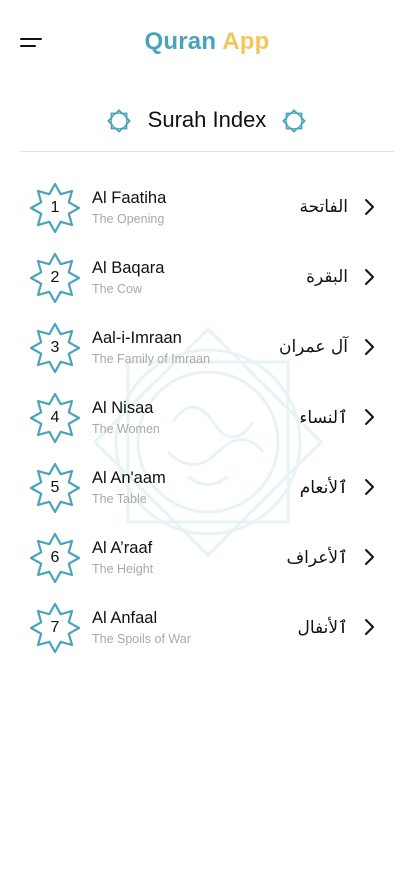 The height and width of the screenshot is (896, 414). I want to click on surah-name: Aal-i-Imraan, so click(137, 338).